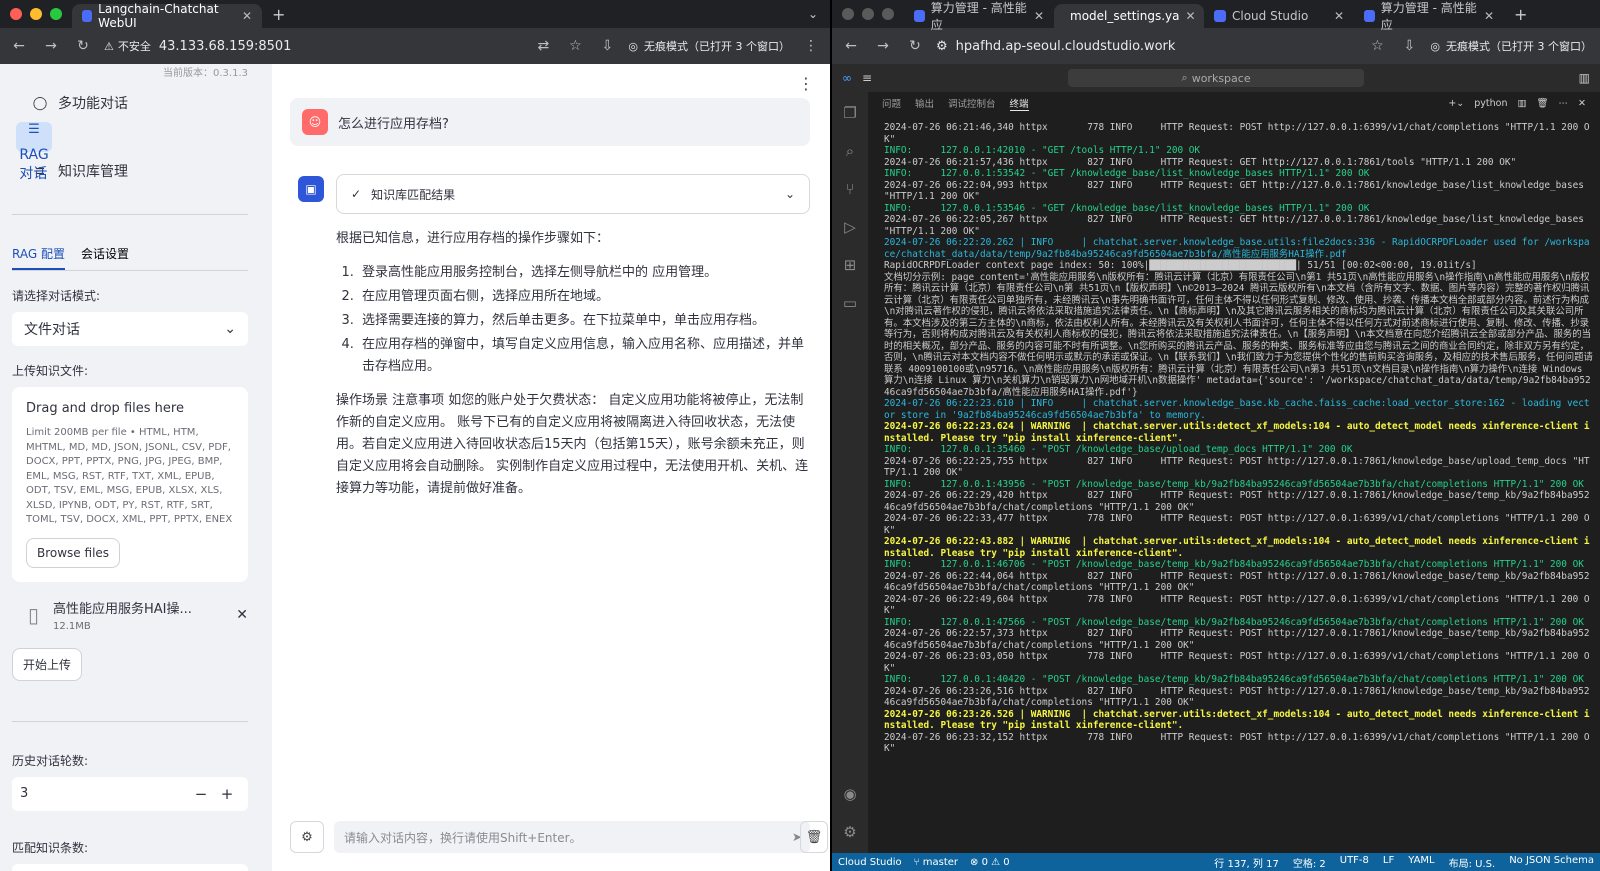  What do you see at coordinates (130, 103) in the screenshot?
I see `sidebar-item-multichat: ◯ 多功能对话` at bounding box center [130, 103].